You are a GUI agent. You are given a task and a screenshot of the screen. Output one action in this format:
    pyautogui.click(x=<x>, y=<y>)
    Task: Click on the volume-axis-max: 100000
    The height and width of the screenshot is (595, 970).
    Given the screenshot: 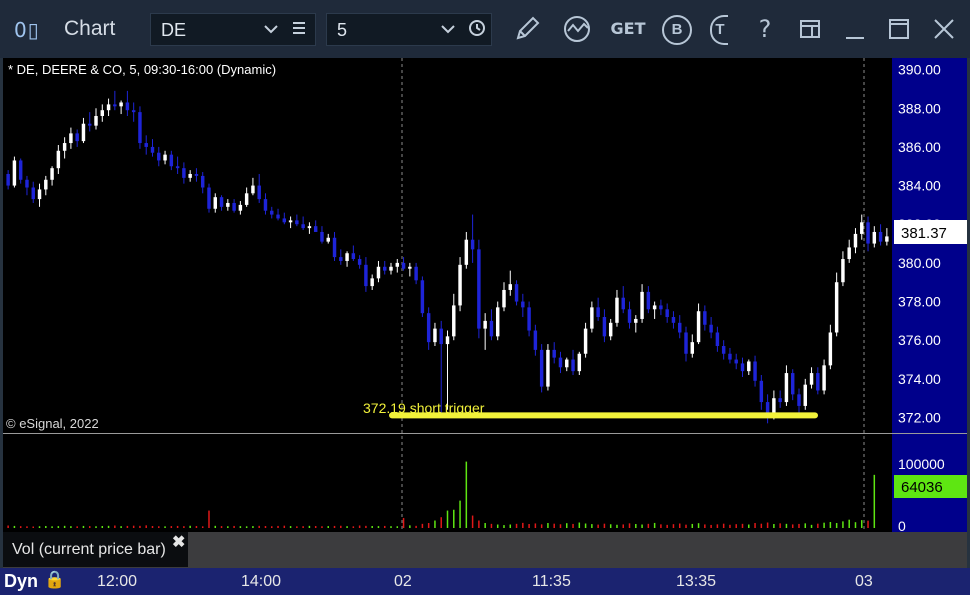 What is the action you would take?
    pyautogui.click(x=921, y=464)
    